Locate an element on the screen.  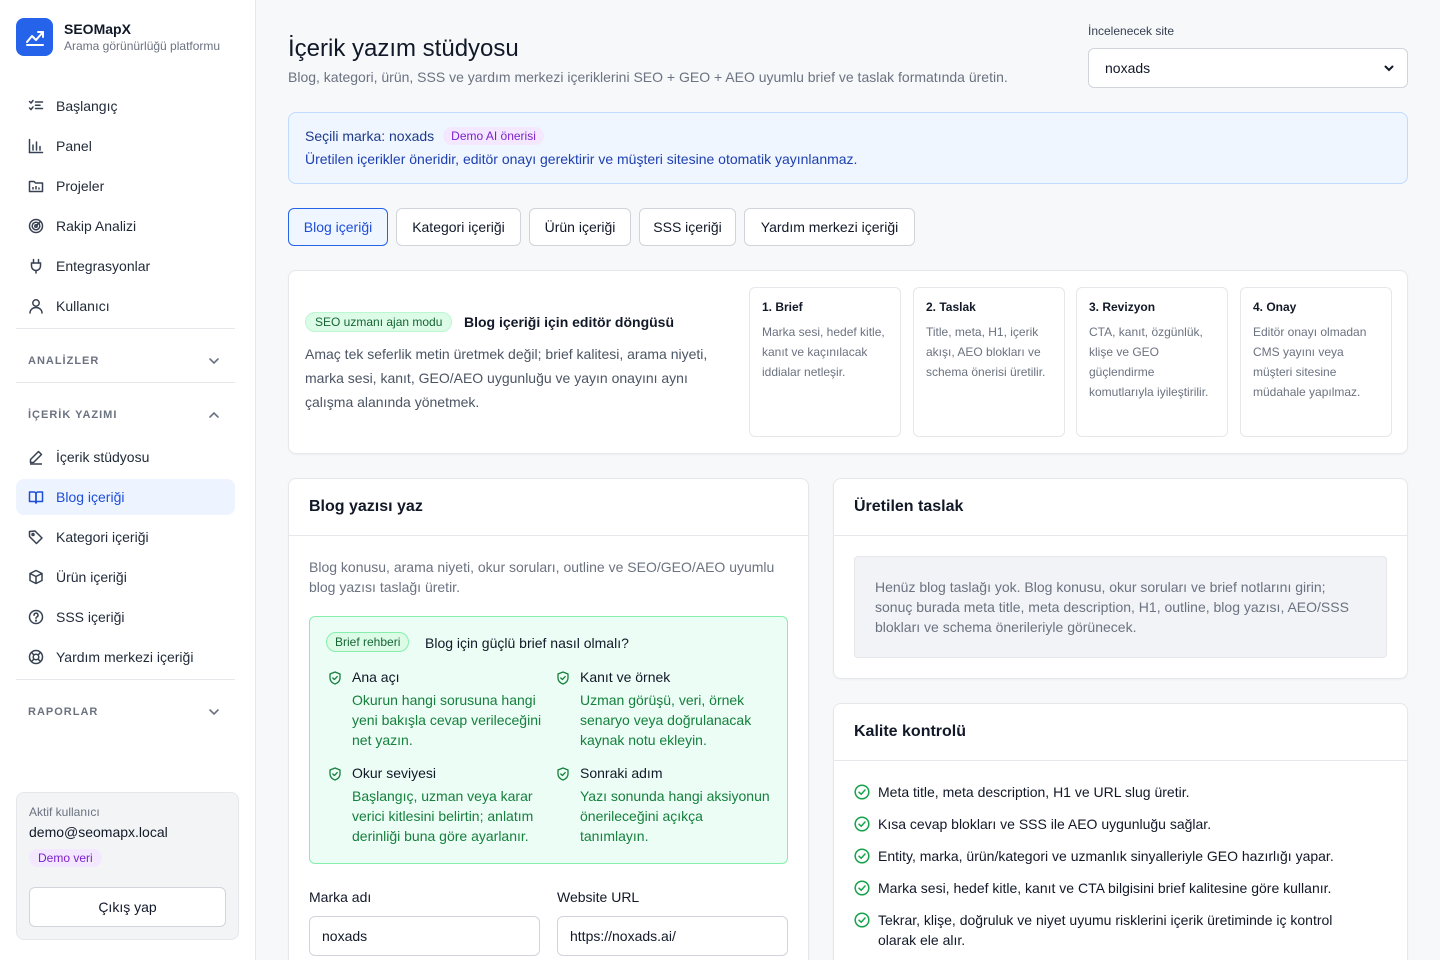
tip-title: Sonraki adım is located at coordinates (621, 773).